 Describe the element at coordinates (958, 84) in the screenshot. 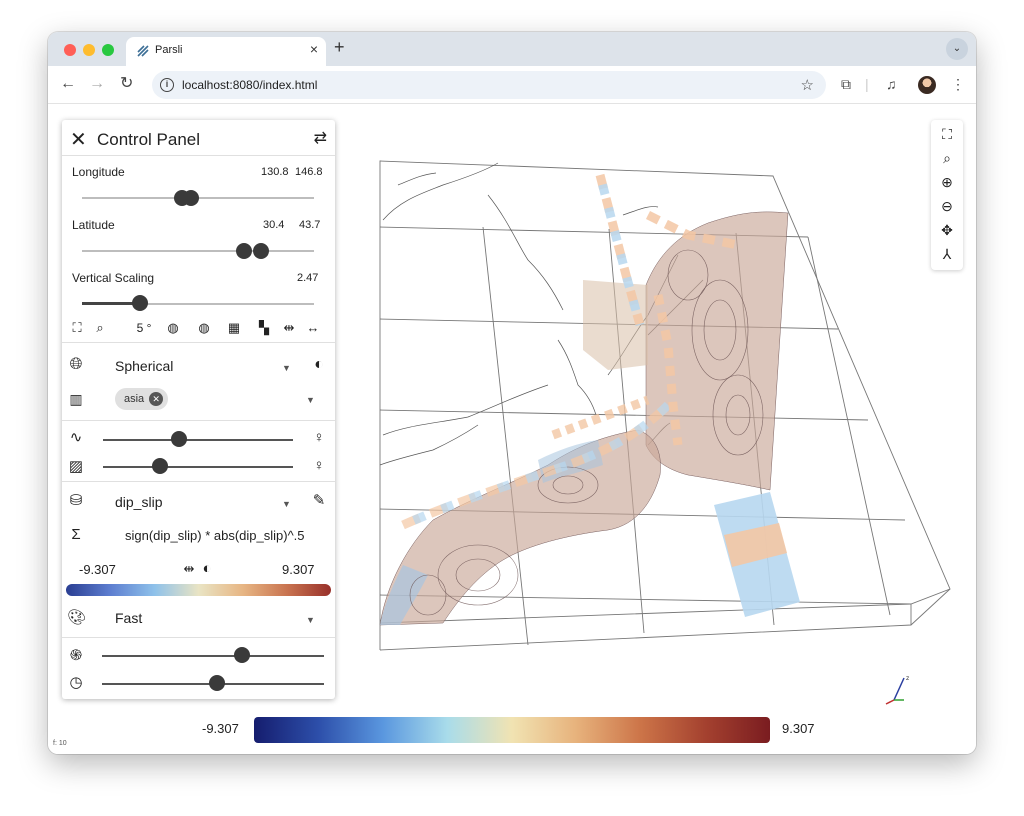

I see `more-icon: ⋮` at that location.